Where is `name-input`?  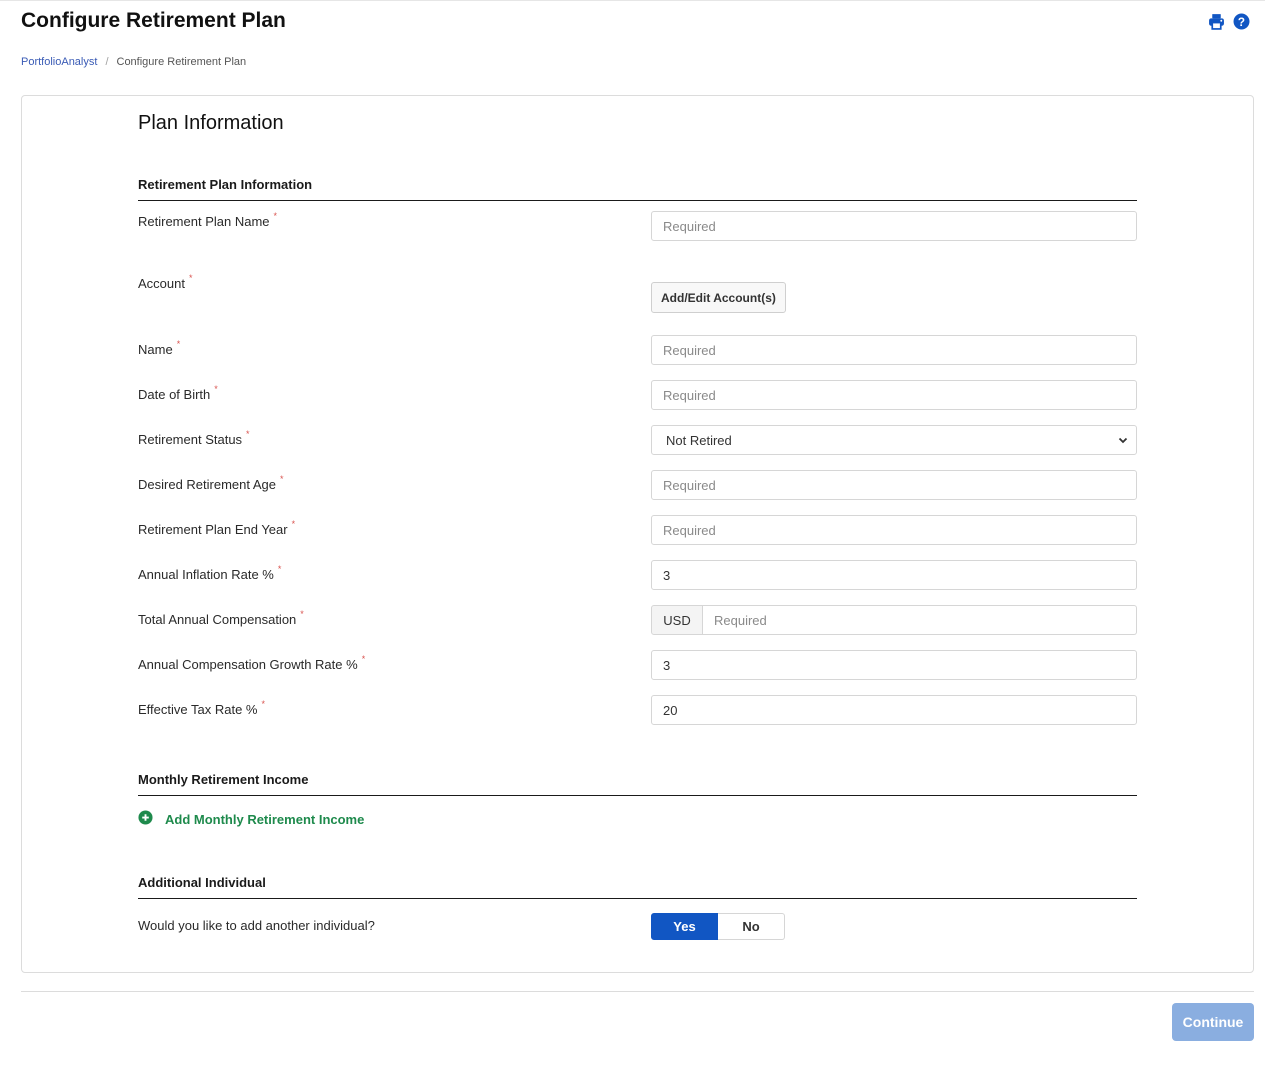
name-input is located at coordinates (894, 350).